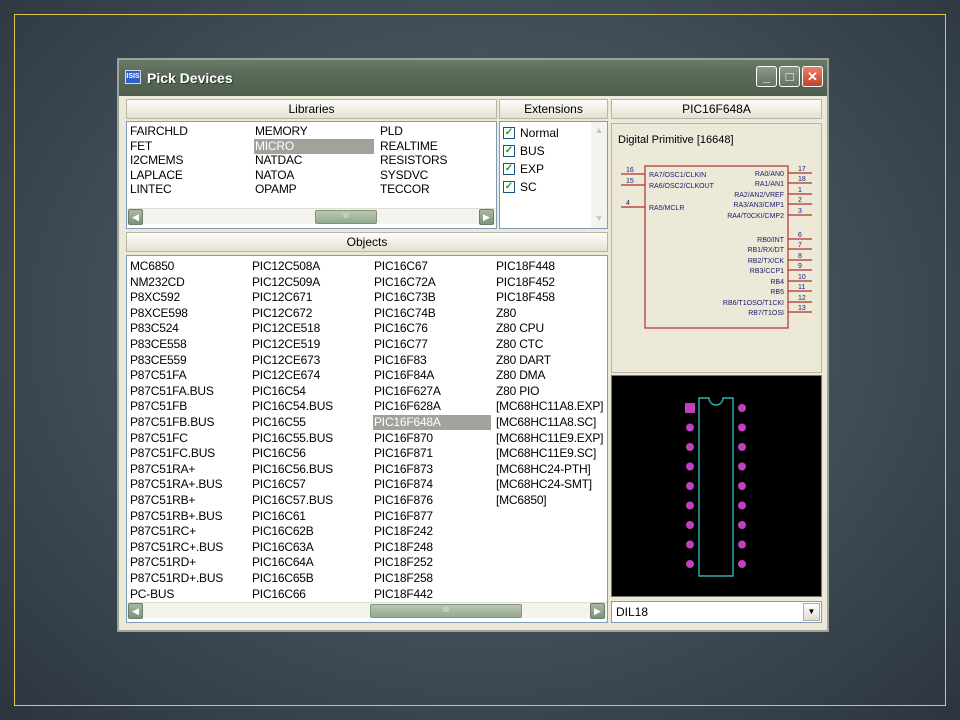 The height and width of the screenshot is (720, 960). What do you see at coordinates (432, 297) in the screenshot?
I see `object-item: PIC16C73B` at bounding box center [432, 297].